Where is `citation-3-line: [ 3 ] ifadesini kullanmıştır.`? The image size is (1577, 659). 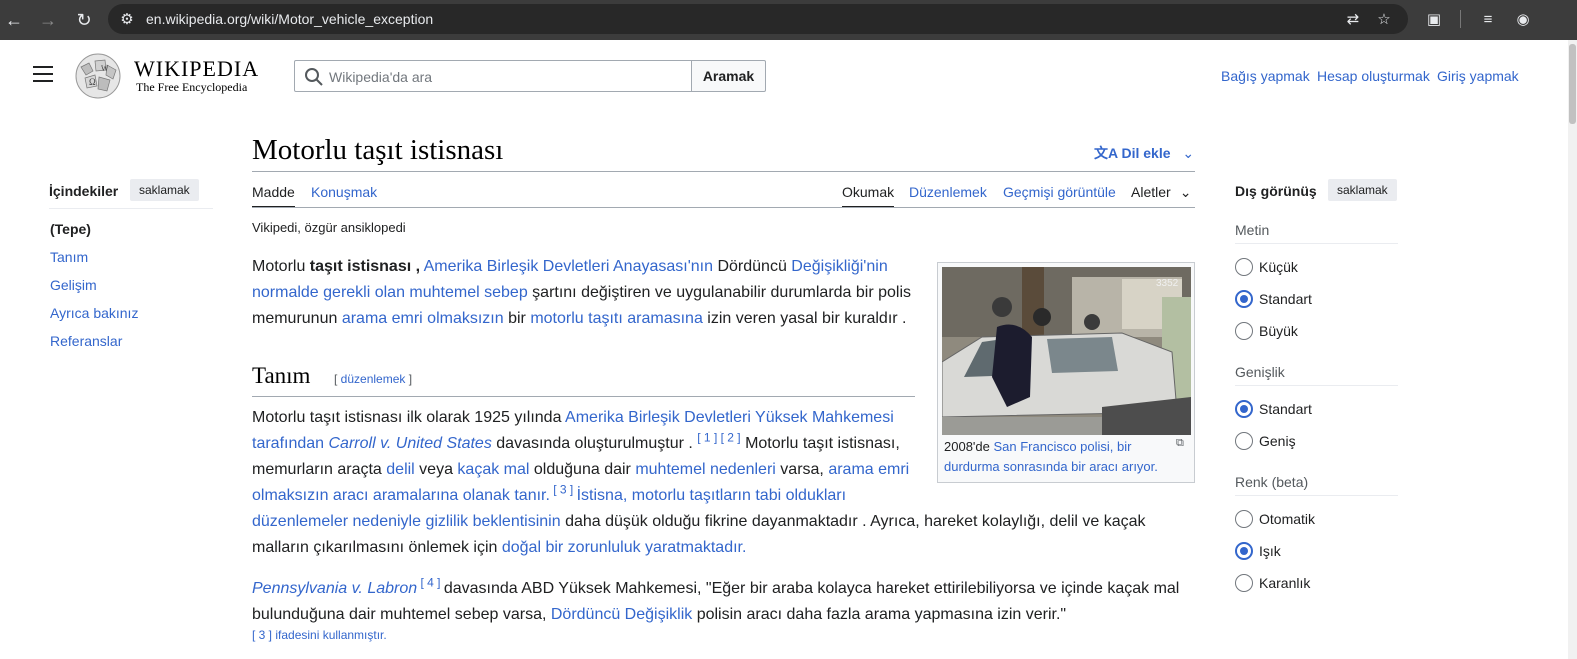 citation-3-line: [ 3 ] ifadesini kullanmıştır. is located at coordinates (319, 635).